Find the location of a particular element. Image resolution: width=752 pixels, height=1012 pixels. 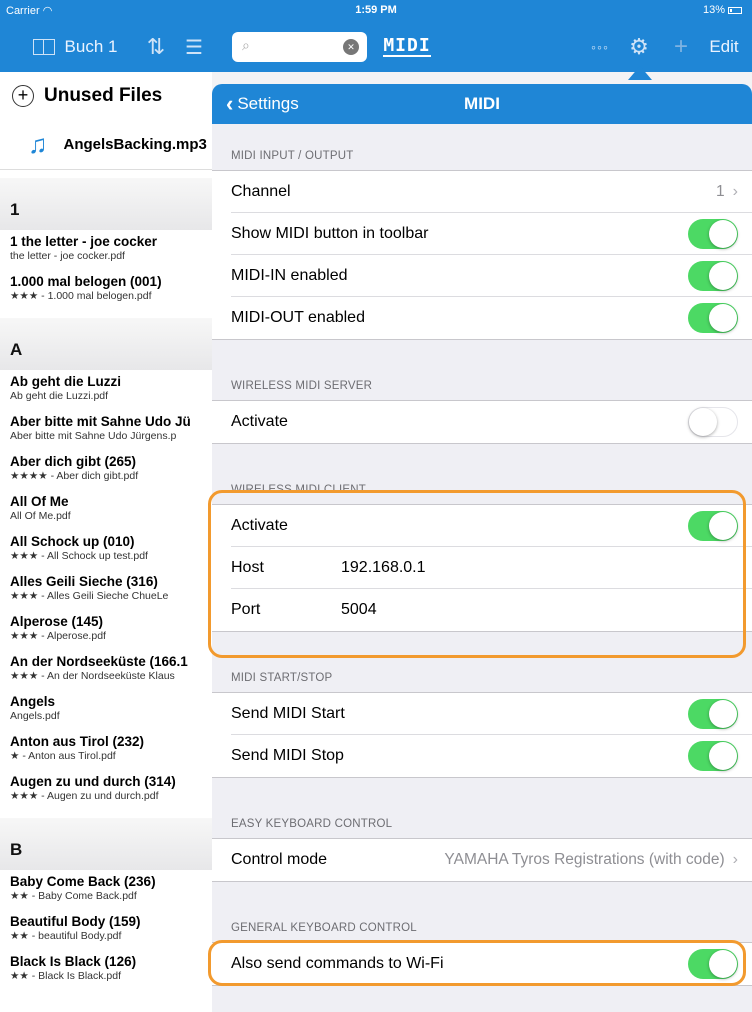

group-header: EASY KEYBOARD CONTROL is located at coordinates (312, 824).